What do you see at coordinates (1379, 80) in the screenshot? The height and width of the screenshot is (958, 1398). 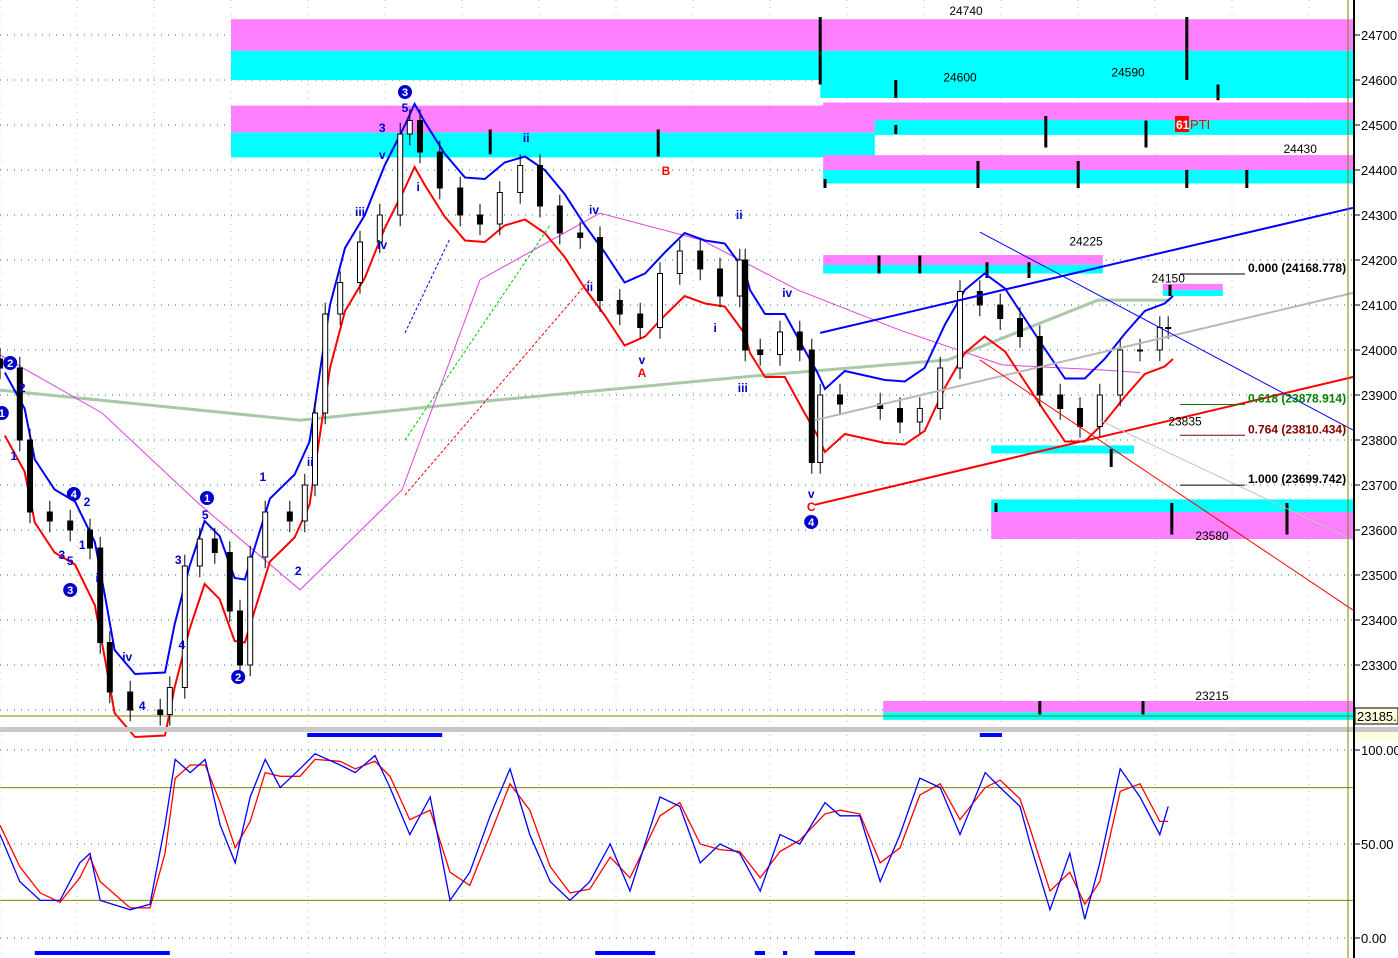 I see `price-tick-label: 24600` at bounding box center [1379, 80].